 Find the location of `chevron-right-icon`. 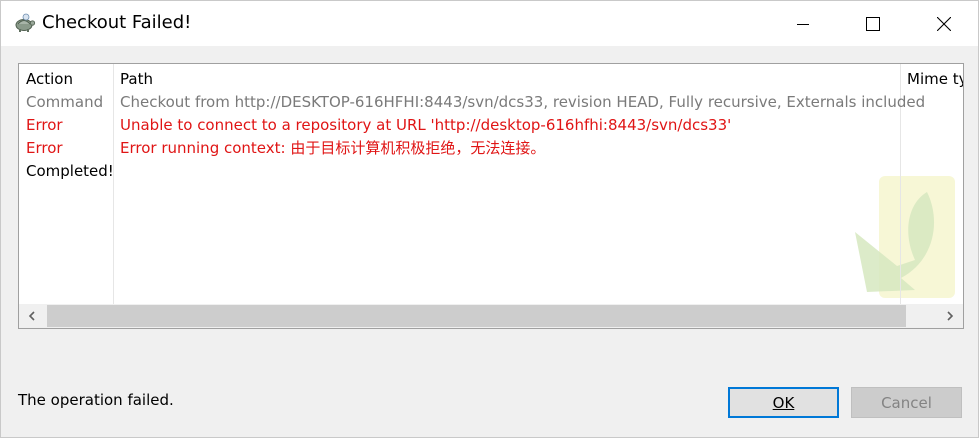

chevron-right-icon is located at coordinates (950, 316).